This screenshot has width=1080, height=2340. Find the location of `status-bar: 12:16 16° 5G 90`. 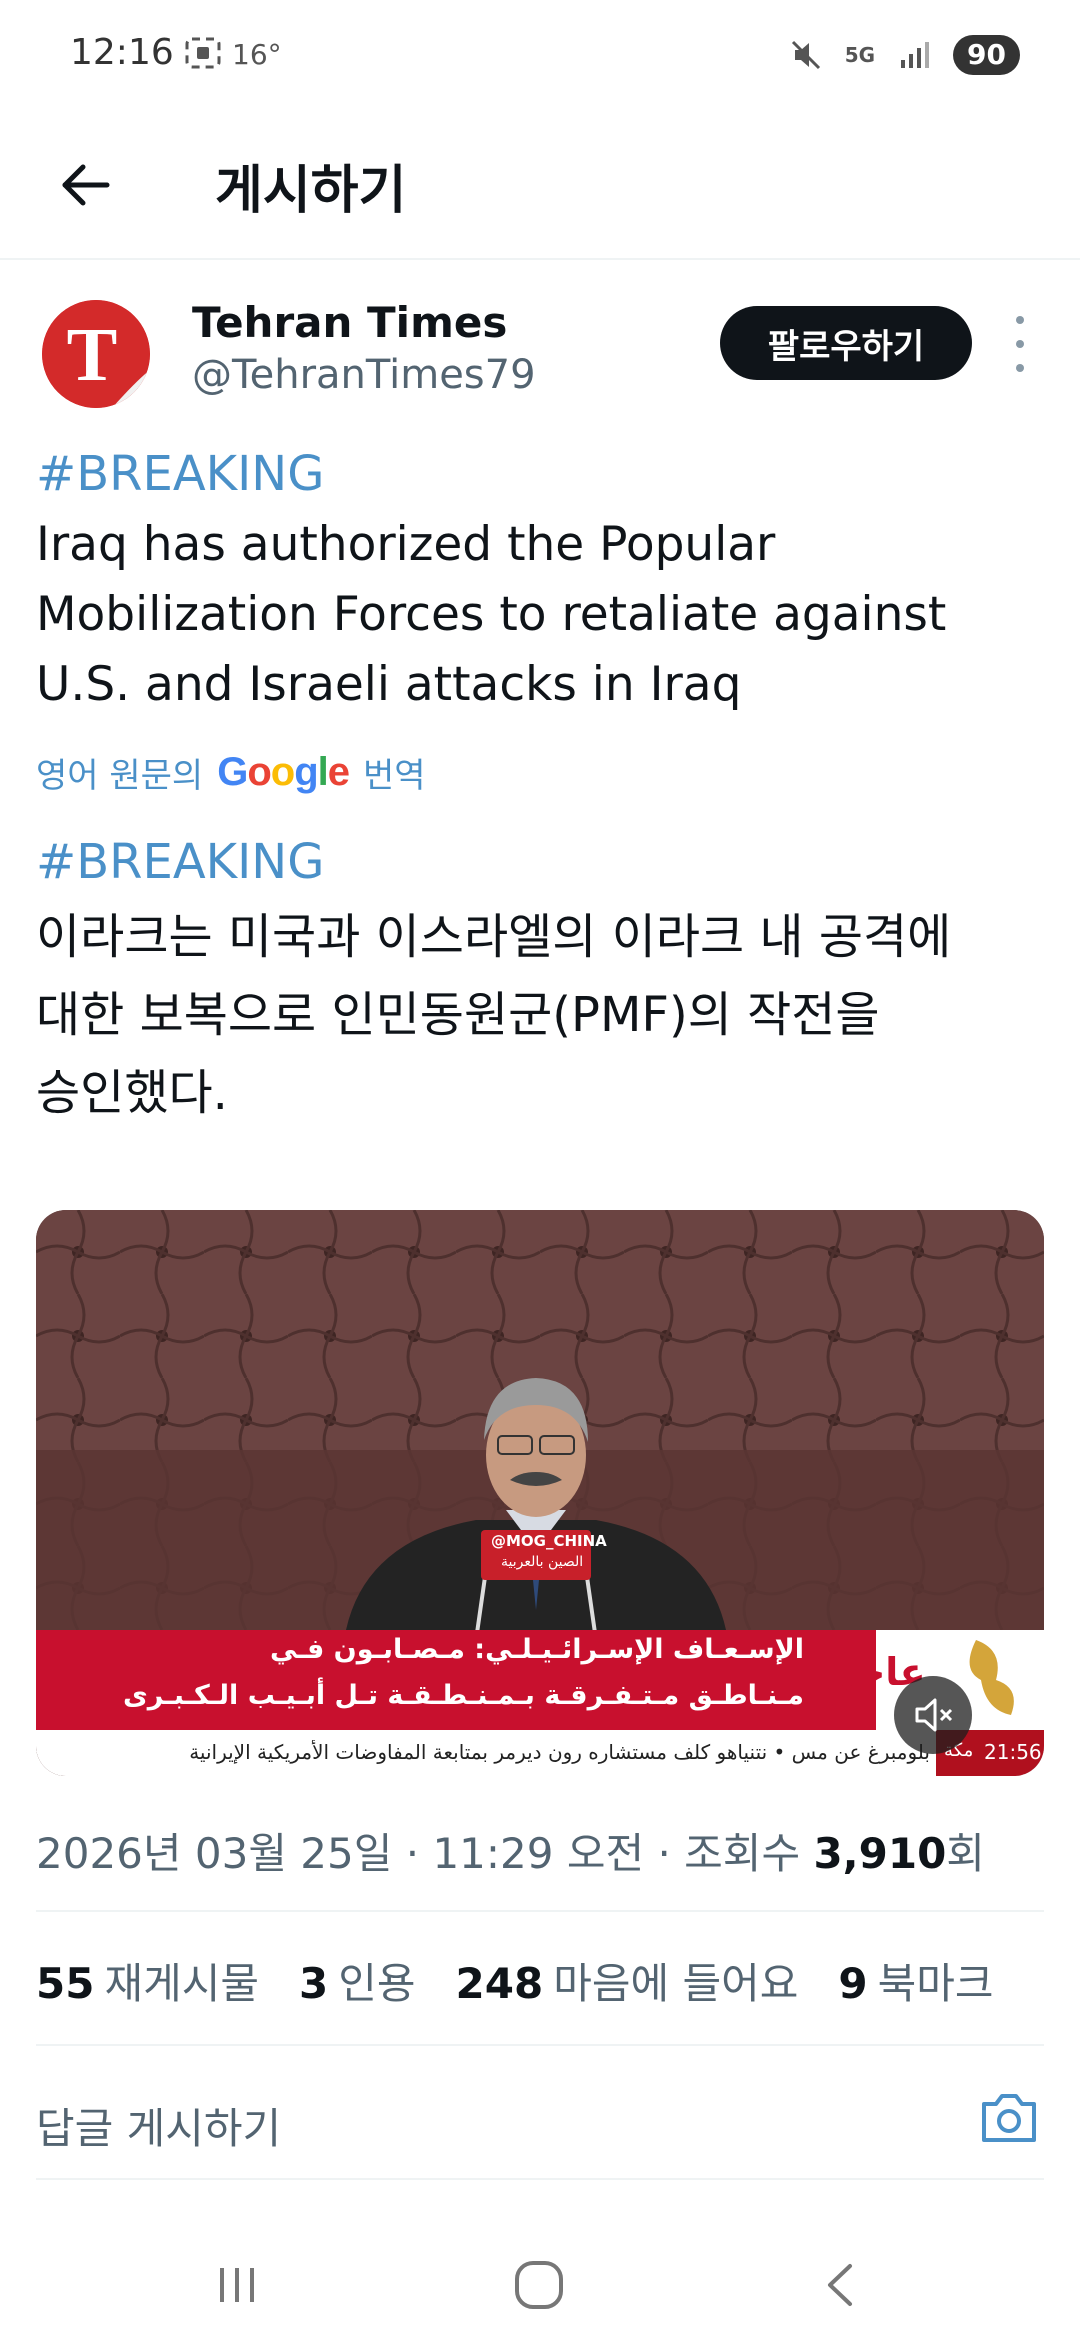

status-bar: 12:16 16° 5G 90 is located at coordinates (540, 55).